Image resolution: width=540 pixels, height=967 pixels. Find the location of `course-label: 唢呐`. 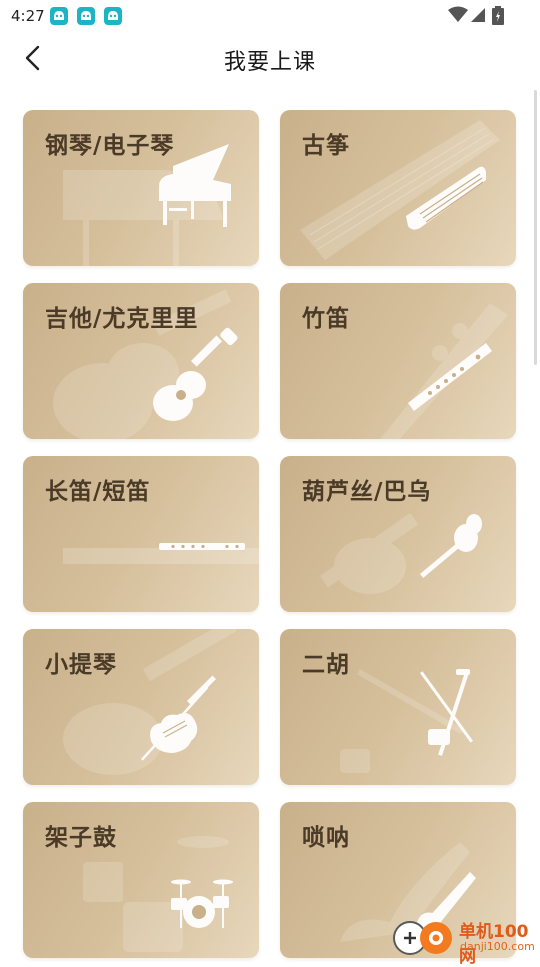

course-label: 唢呐 is located at coordinates (326, 838).